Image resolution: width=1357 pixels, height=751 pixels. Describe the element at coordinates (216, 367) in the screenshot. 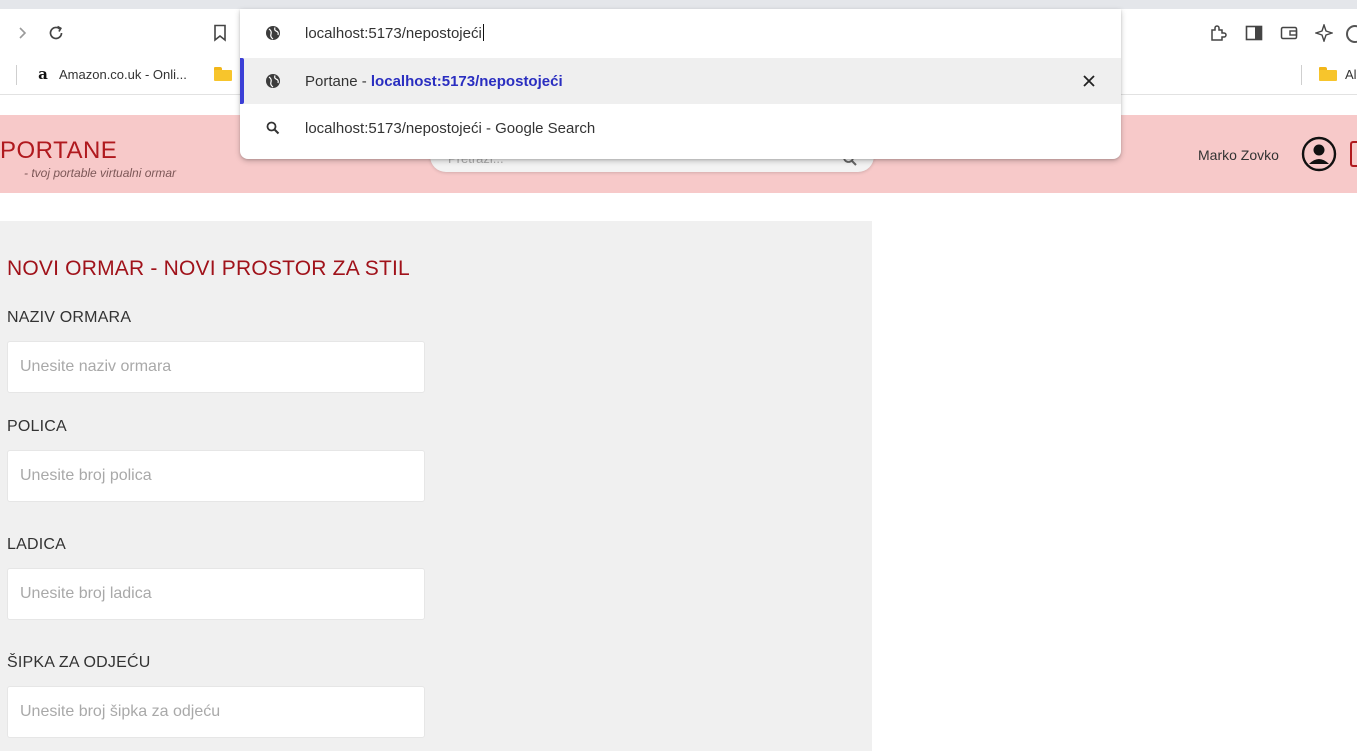

I see `wardrobe-name-input` at that location.